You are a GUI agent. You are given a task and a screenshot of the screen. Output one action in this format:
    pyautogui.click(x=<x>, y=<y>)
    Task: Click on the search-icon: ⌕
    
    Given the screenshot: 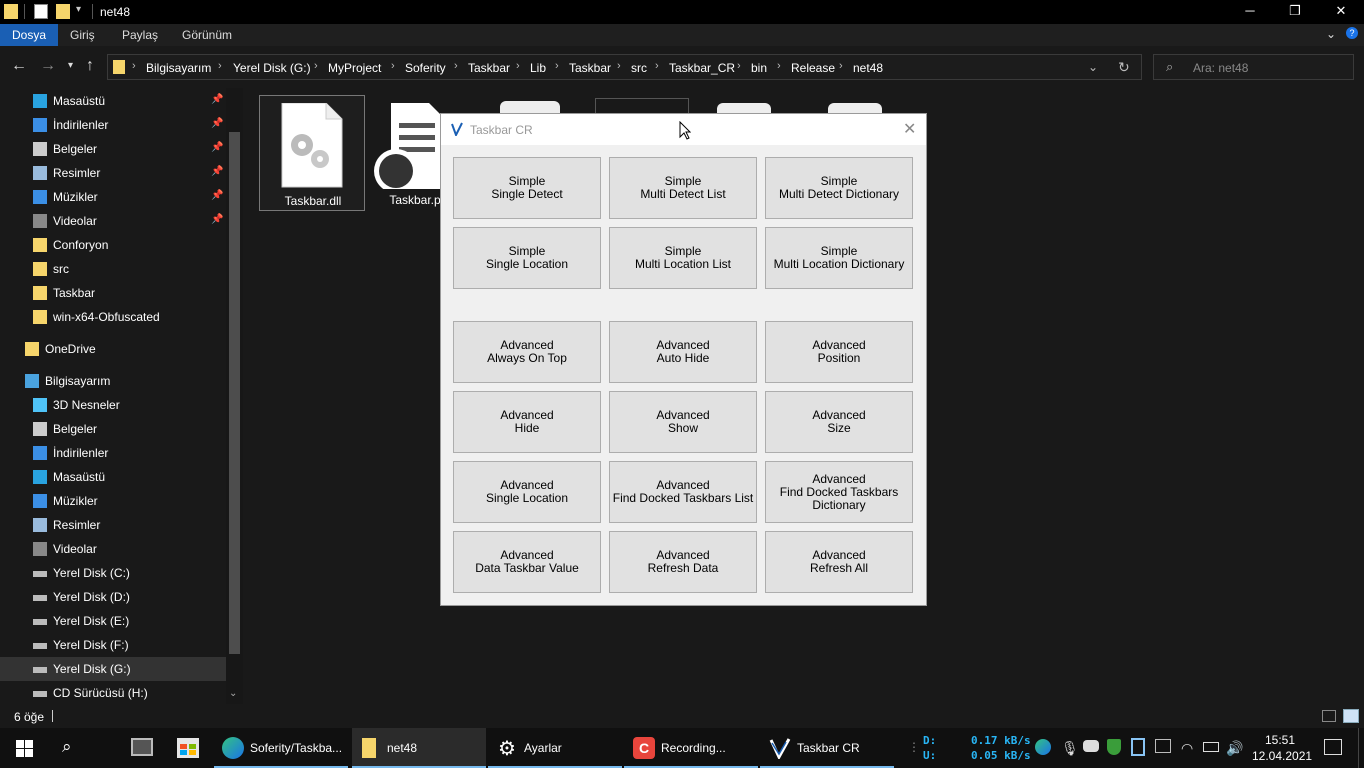 What is the action you would take?
    pyautogui.click(x=67, y=747)
    